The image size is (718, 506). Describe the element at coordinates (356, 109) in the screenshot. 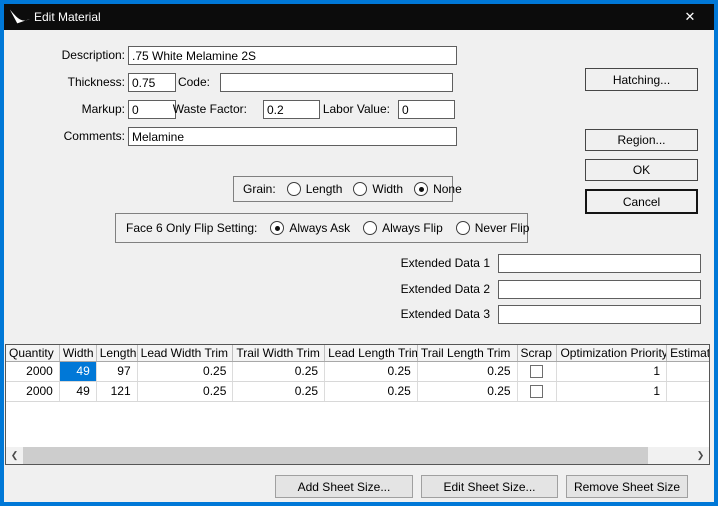

I see `labor-value-label: Labor Value:` at that location.